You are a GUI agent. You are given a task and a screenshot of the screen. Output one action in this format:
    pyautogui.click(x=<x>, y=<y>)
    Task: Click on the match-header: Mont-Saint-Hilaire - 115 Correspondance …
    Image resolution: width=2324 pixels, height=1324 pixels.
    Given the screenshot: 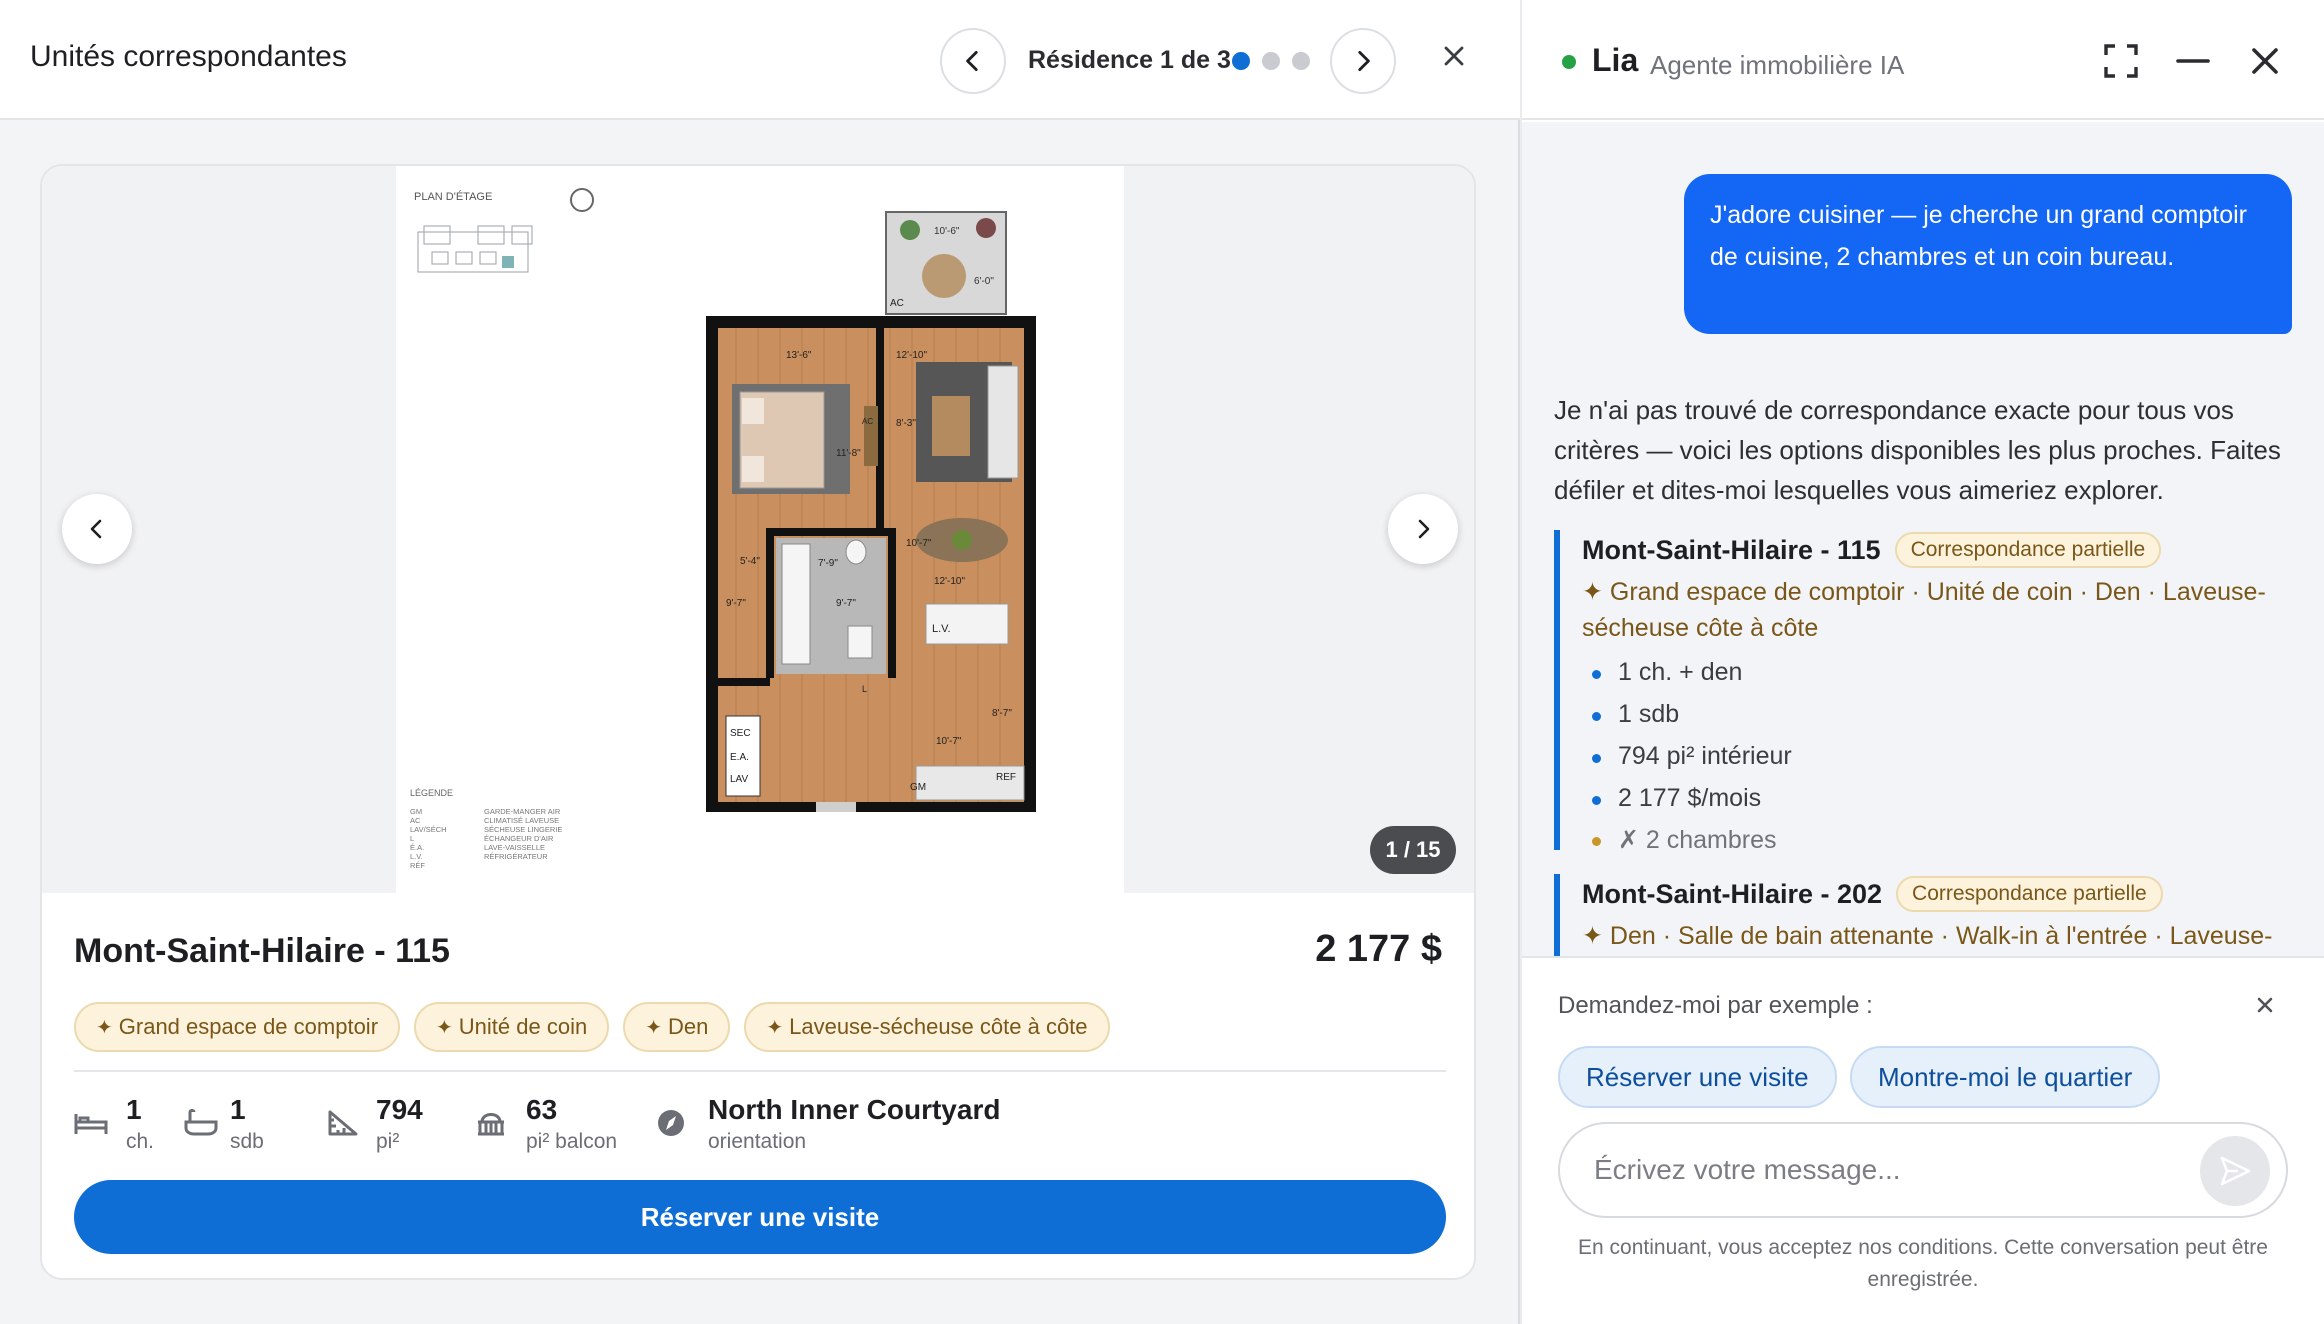 What is the action you would take?
    pyautogui.click(x=1944, y=550)
    